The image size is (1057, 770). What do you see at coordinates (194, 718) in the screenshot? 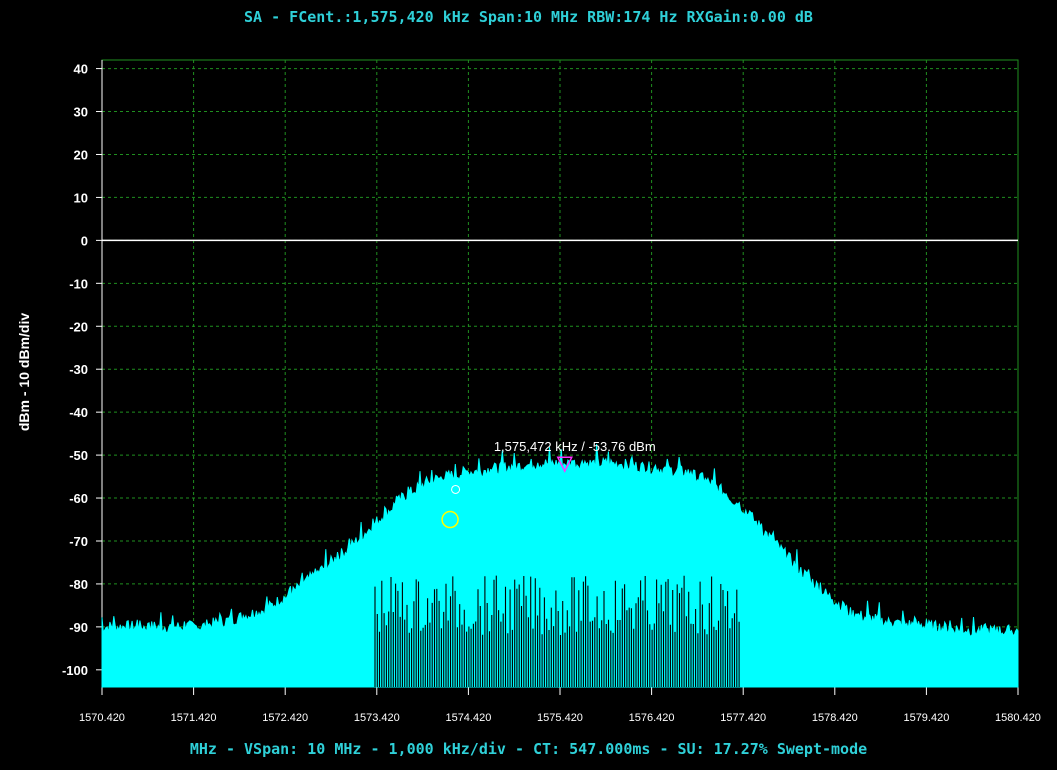
I see `x-tick-label: 1571.420` at bounding box center [194, 718].